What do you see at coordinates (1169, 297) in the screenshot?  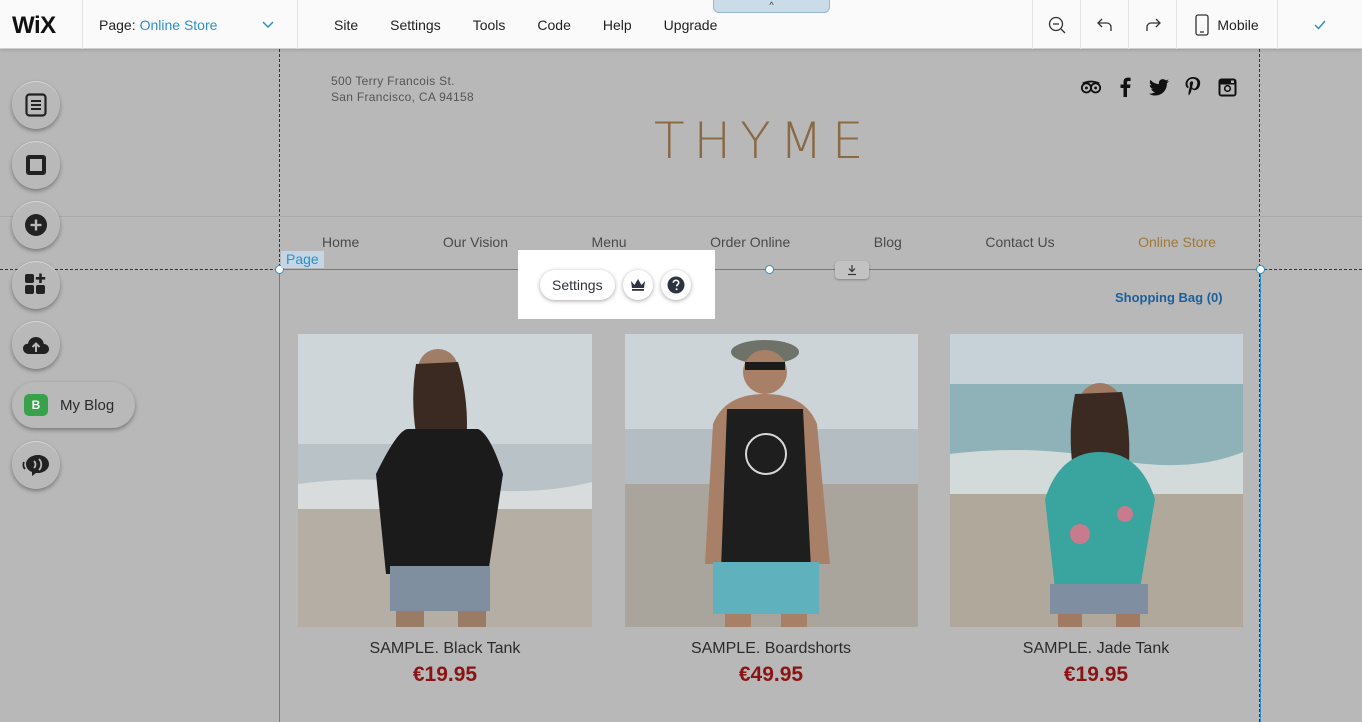 I see `shopping-bag-link: Shopping Bag (0)` at bounding box center [1169, 297].